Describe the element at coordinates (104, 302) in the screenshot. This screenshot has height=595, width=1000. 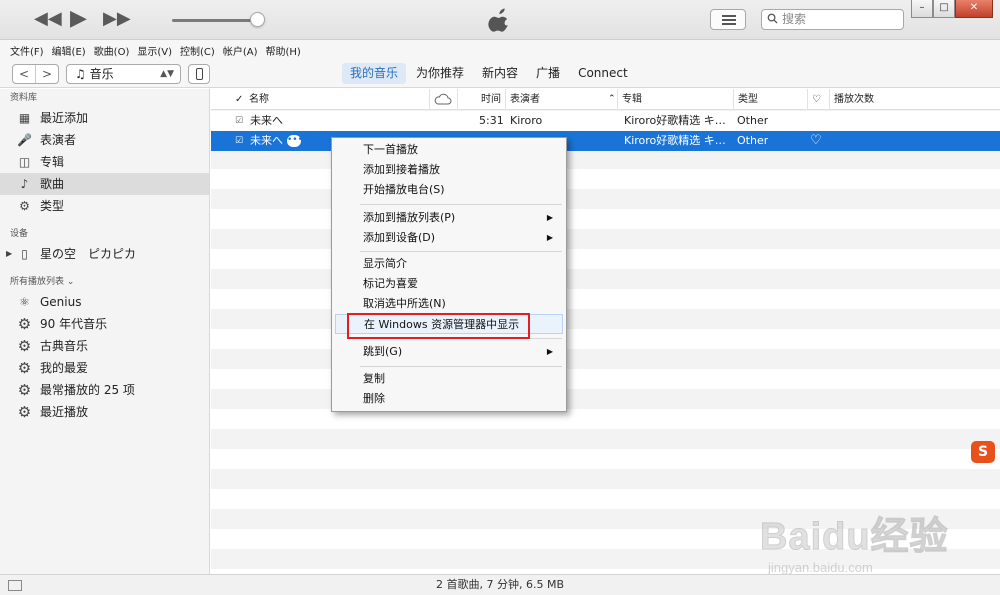
I see `sidebar-item-genius: ⚛ Genius` at that location.